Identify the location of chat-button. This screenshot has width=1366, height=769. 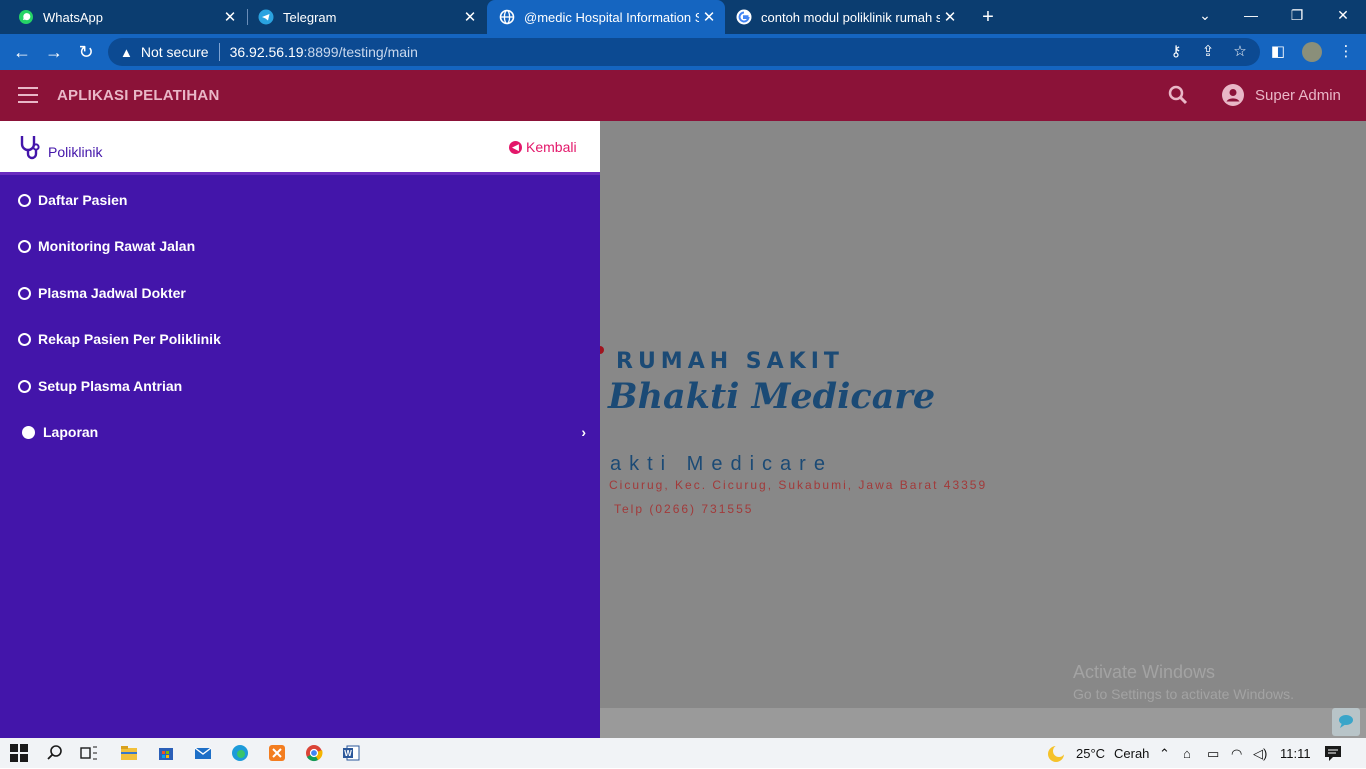
(1346, 722).